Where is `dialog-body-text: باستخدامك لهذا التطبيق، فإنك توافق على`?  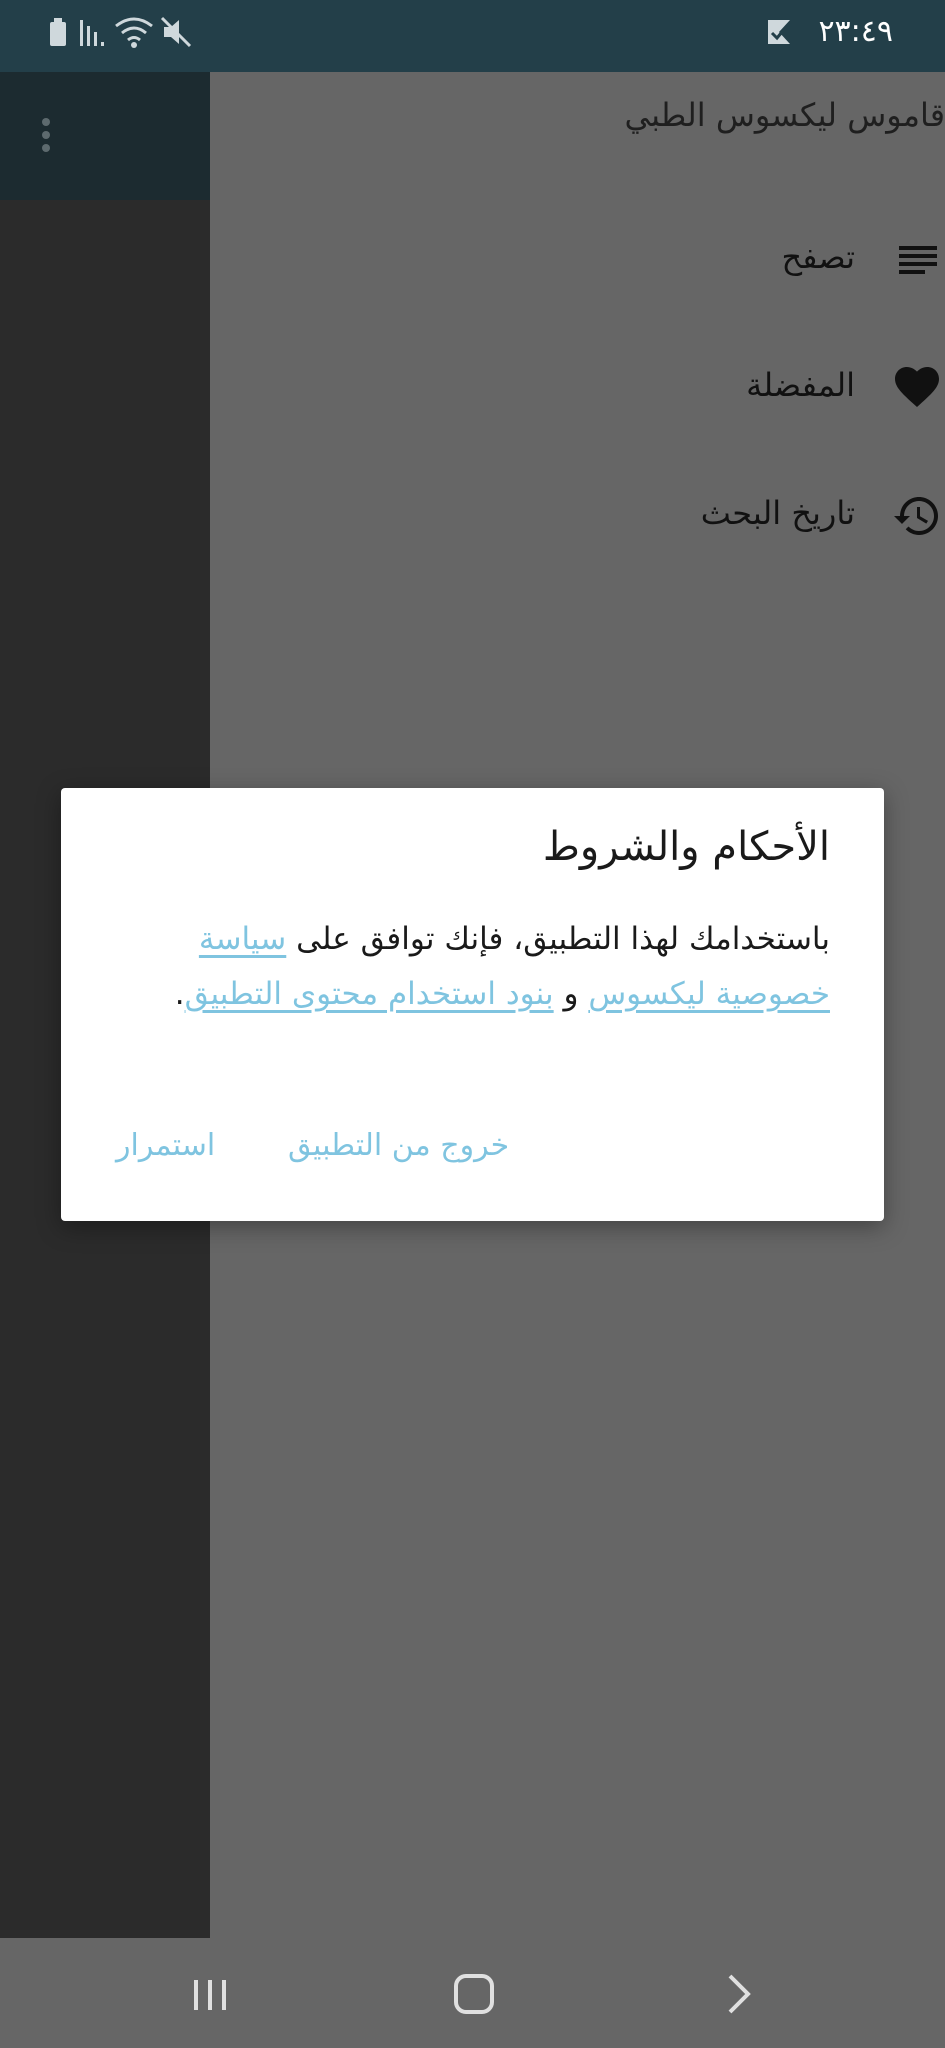
dialog-body-text: باستخدامك لهذا التطبيق، فإنك توافق على is located at coordinates (558, 939).